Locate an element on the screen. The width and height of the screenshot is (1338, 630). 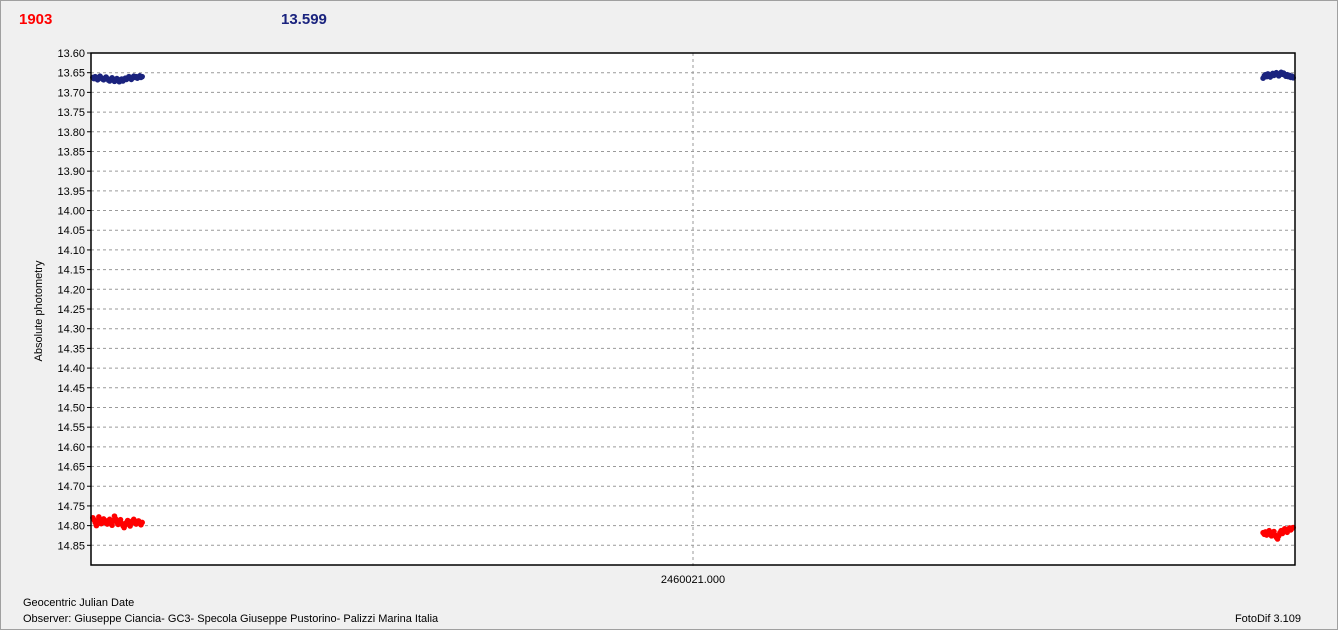
y-tick-label: 14.70 is located at coordinates (71, 487).